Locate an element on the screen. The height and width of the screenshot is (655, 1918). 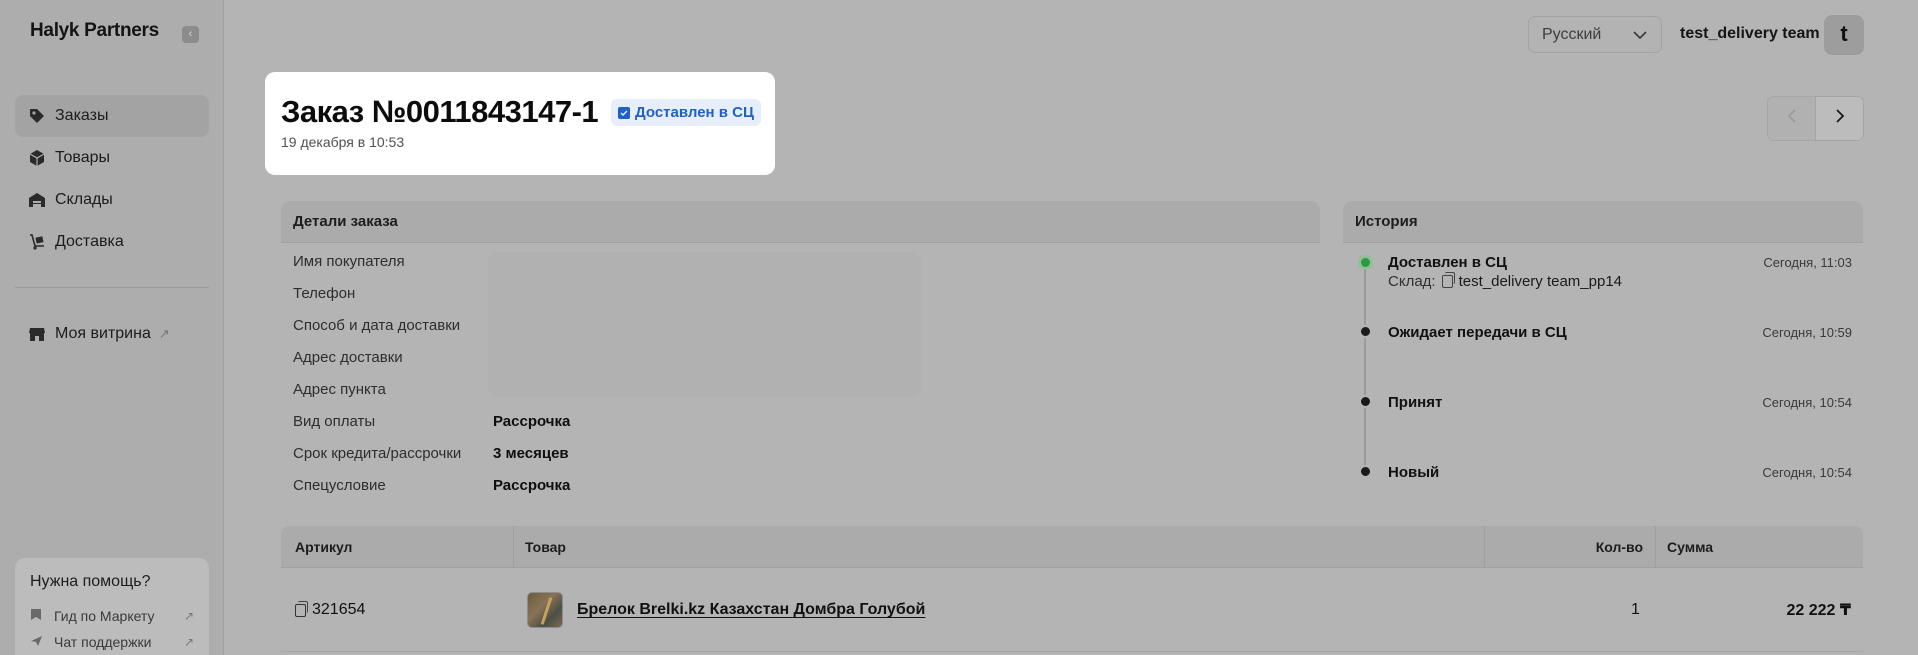
history-warehouse-value-wrap: test_delivery team_pp14 is located at coordinates (1532, 281).